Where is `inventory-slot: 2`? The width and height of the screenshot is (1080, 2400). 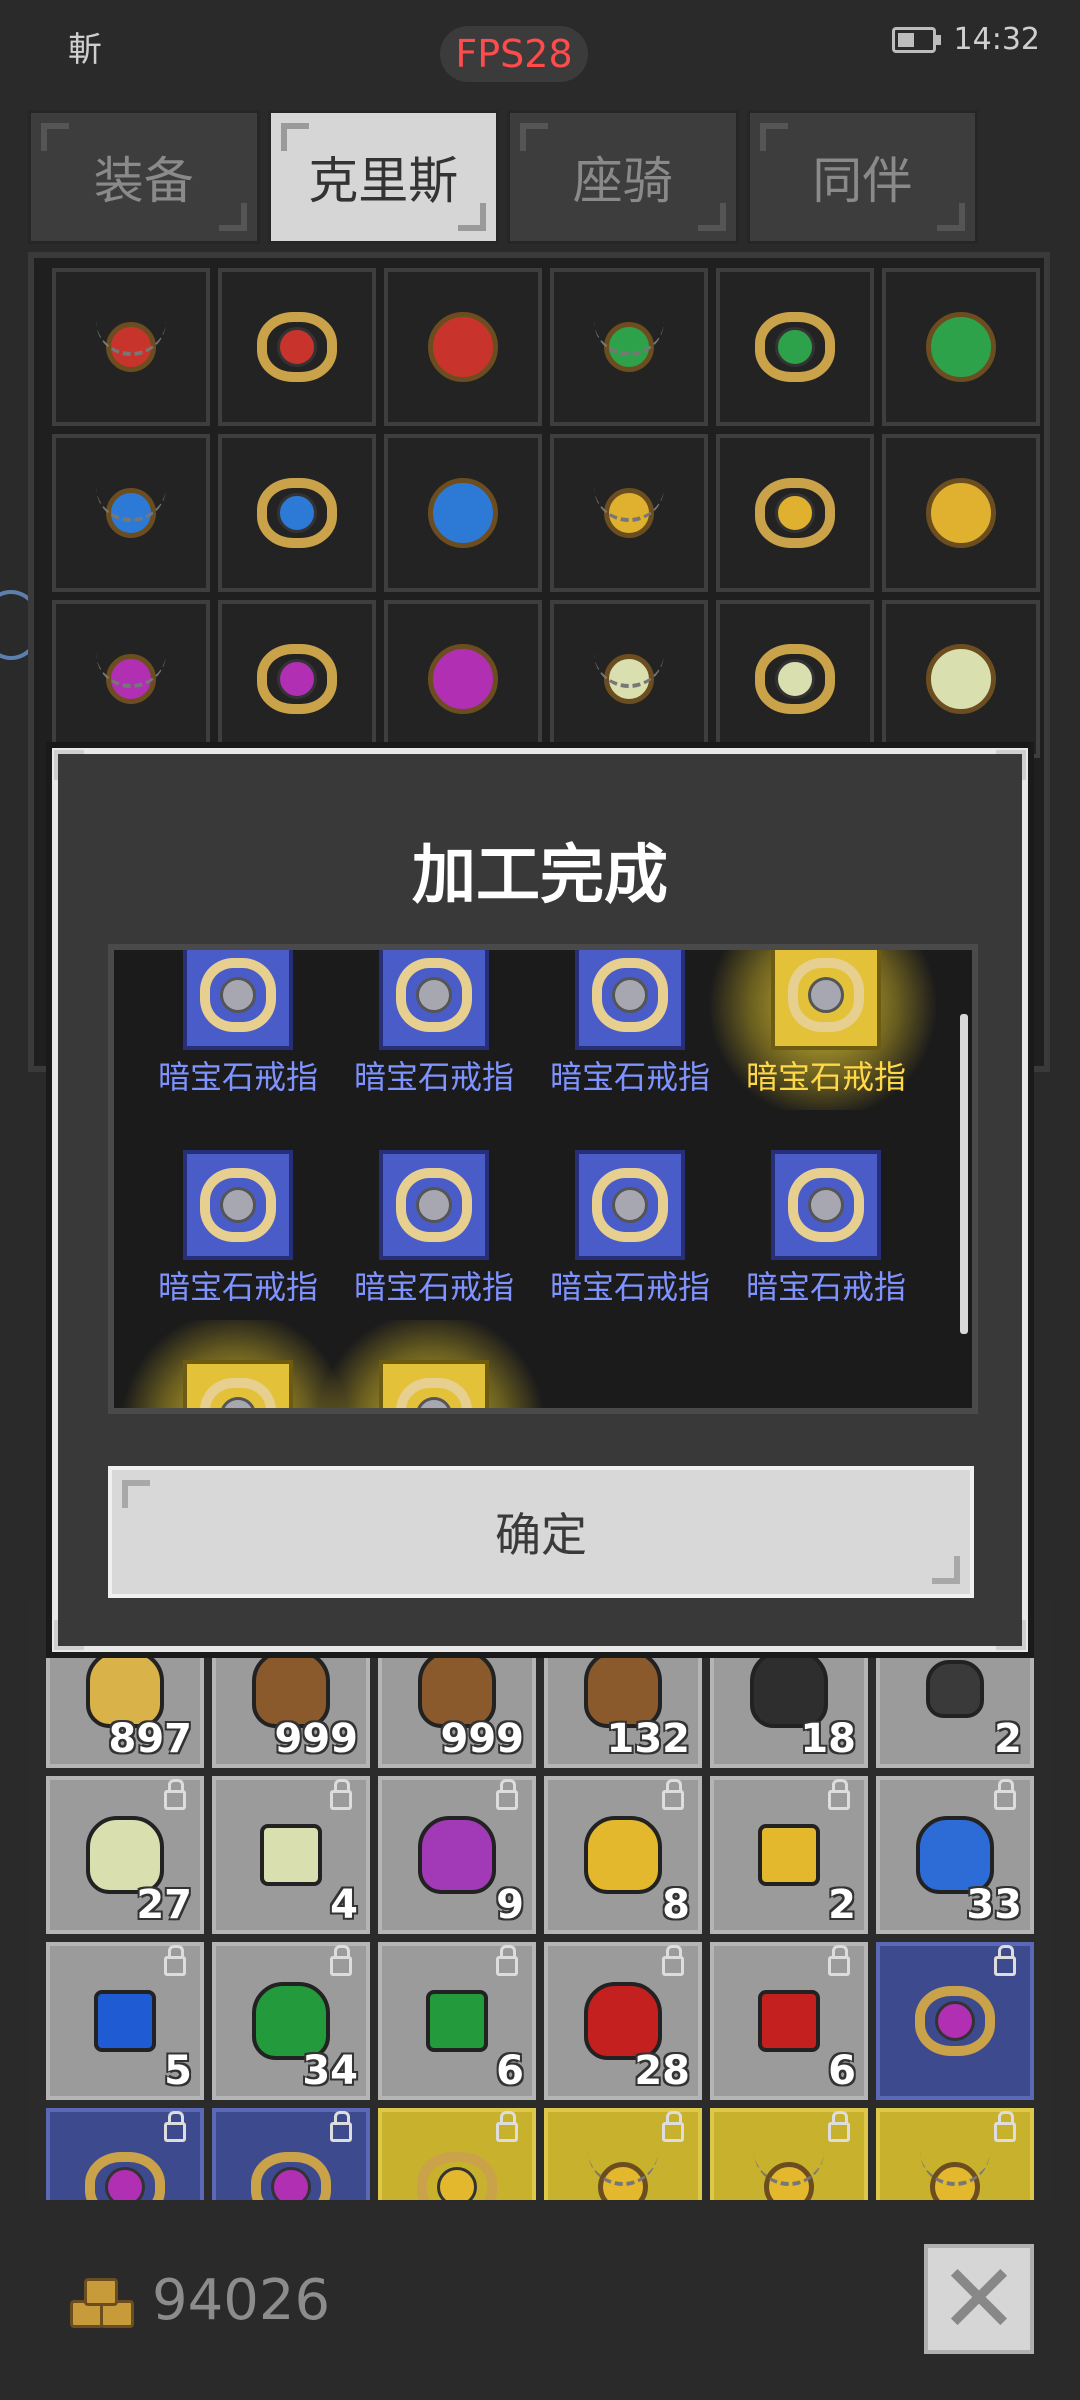 inventory-slot: 2 is located at coordinates (789, 1855).